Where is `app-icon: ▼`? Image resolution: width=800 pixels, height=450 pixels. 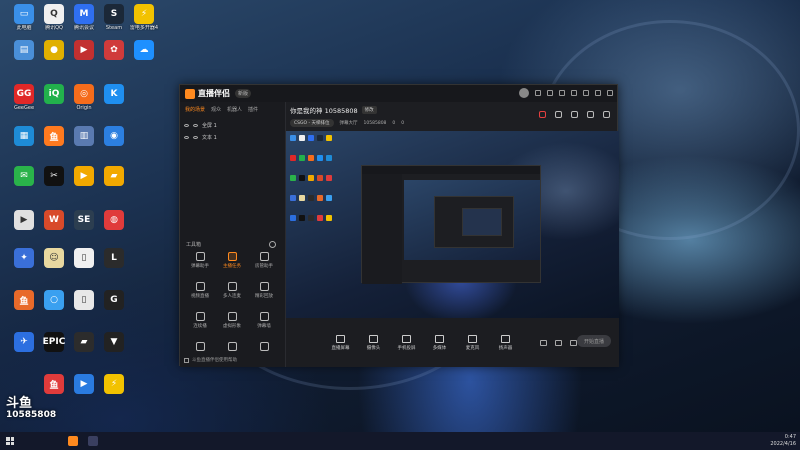
app-icon: ▼ is located at coordinates (114, 342).